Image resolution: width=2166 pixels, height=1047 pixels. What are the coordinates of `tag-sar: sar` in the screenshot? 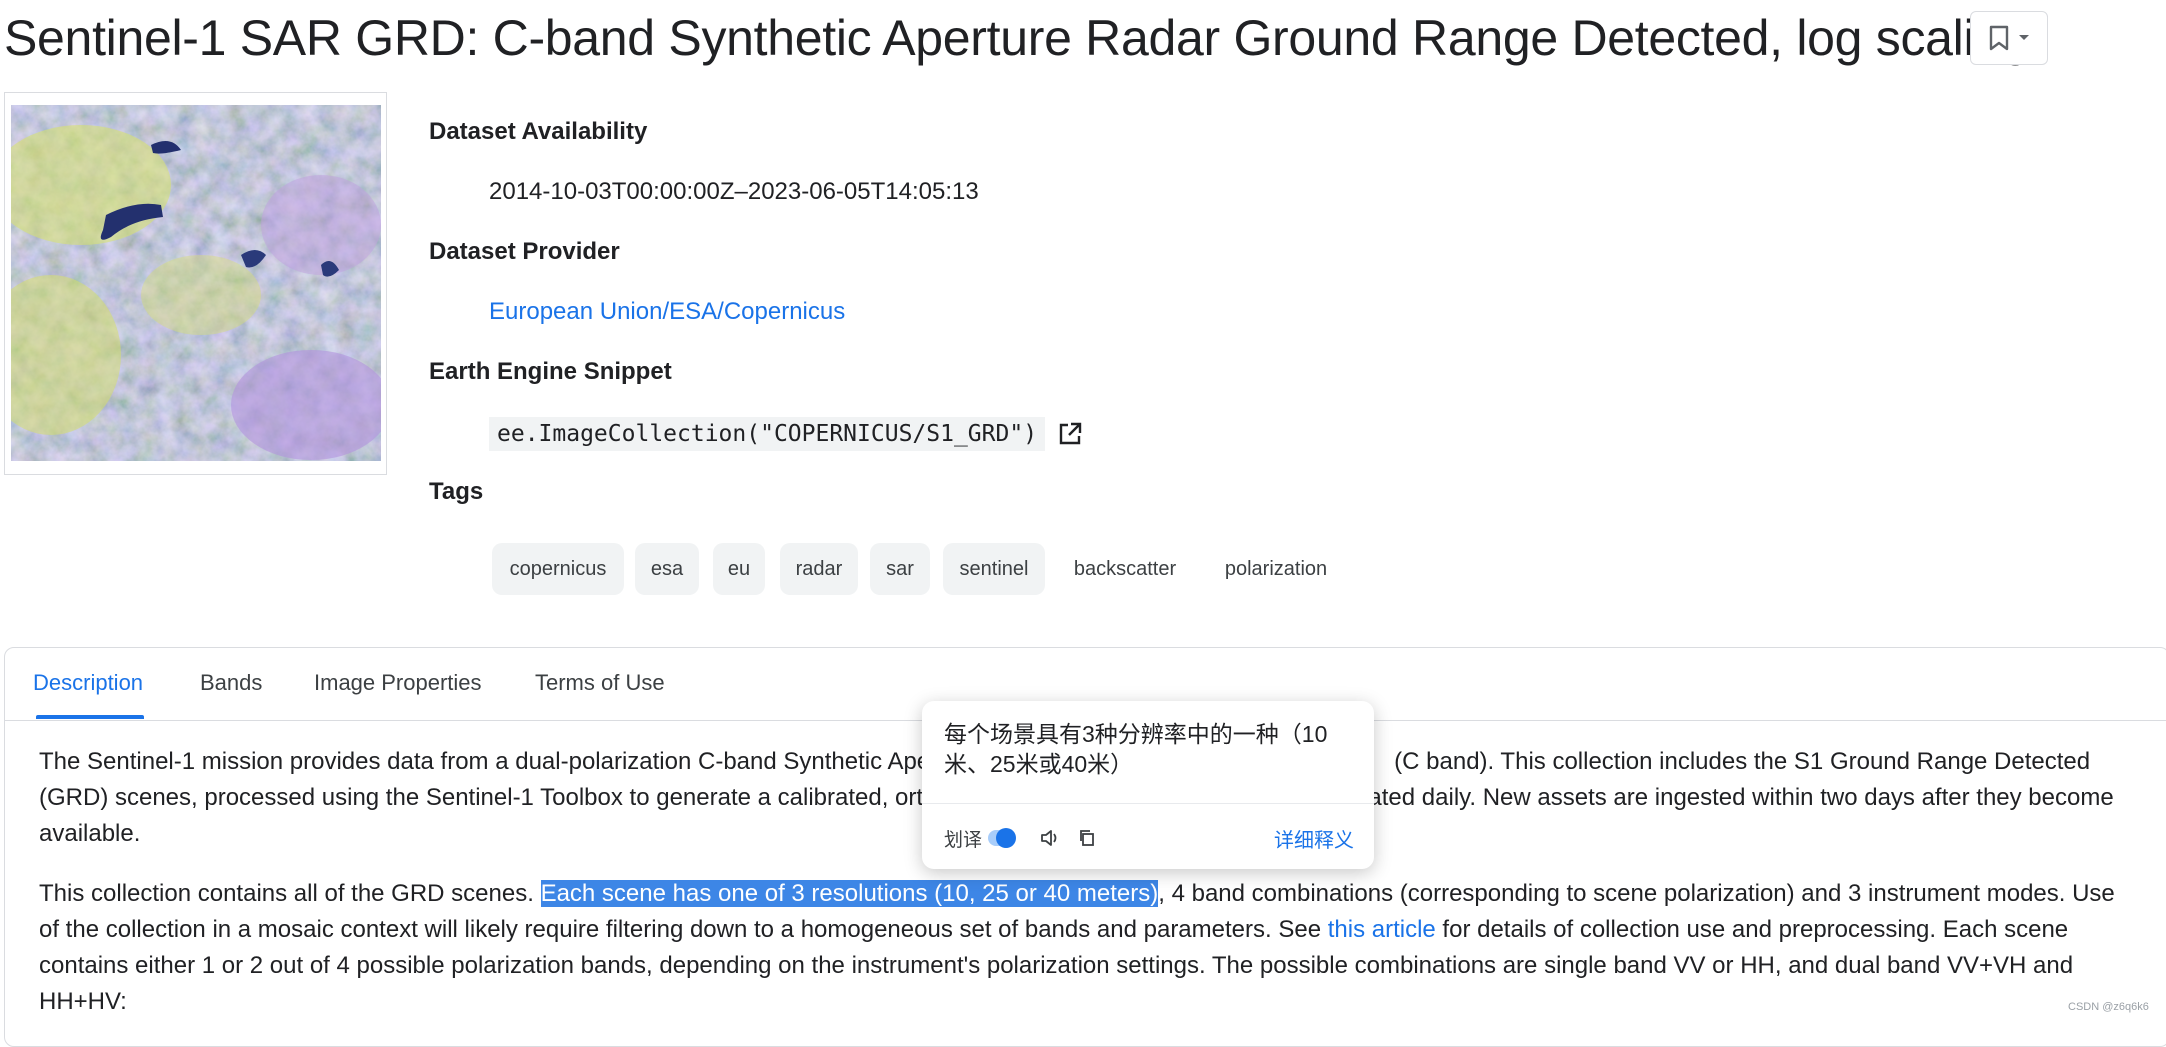 It's located at (900, 569).